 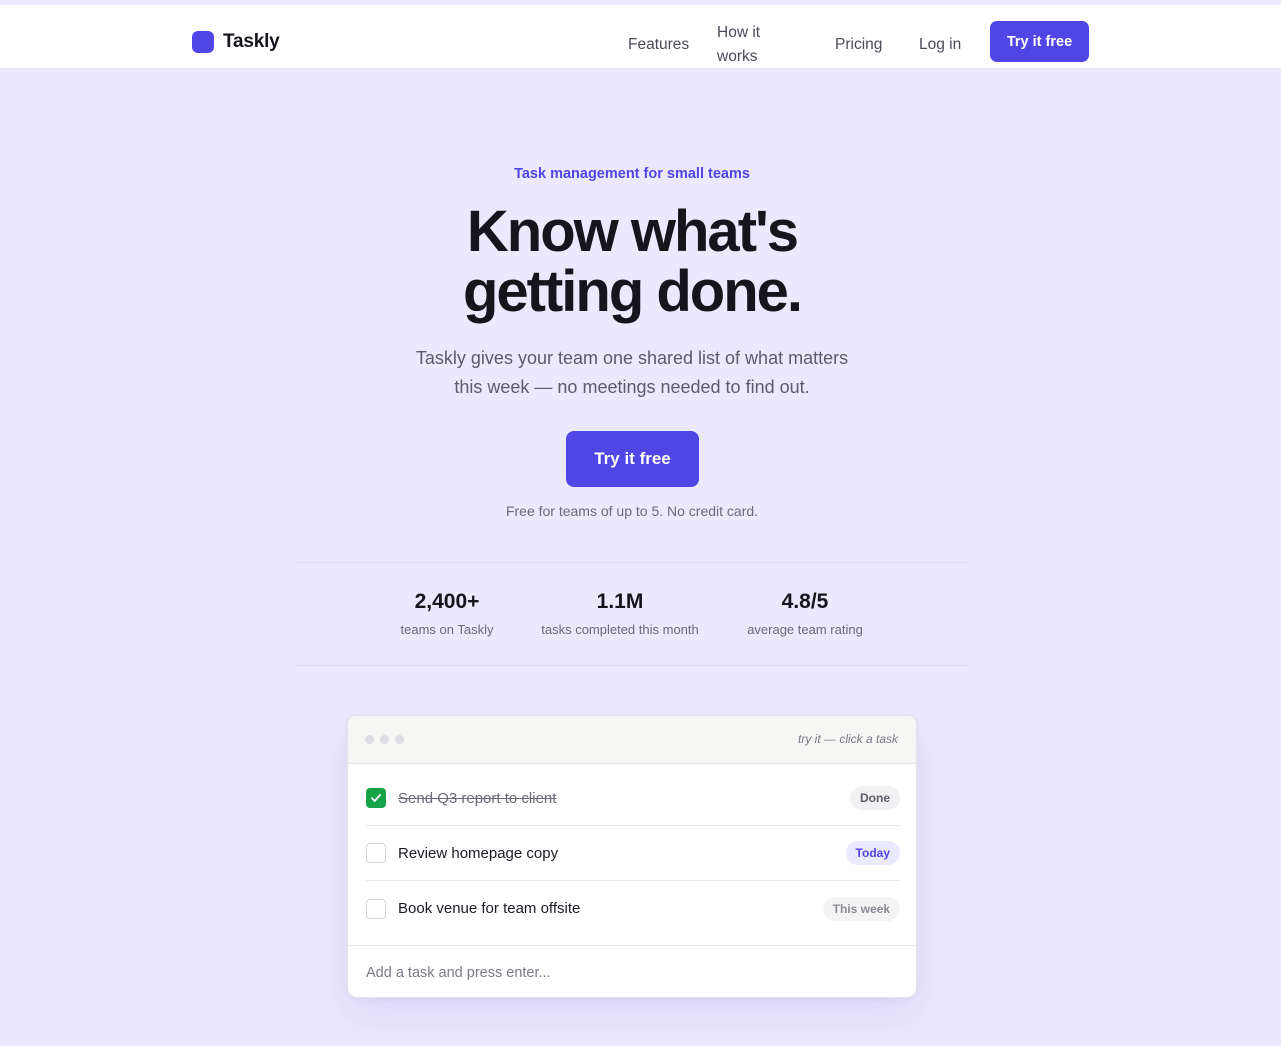 What do you see at coordinates (633, 908) in the screenshot?
I see `task-row: Book venue for team offsite This week` at bounding box center [633, 908].